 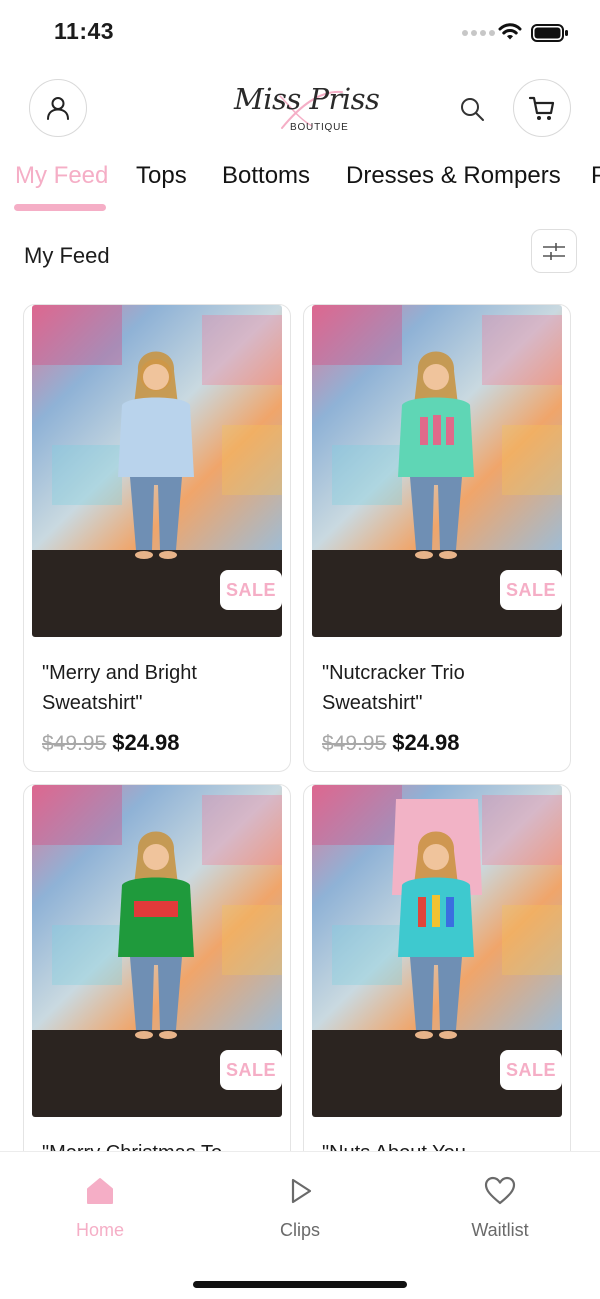 I want to click on category-tabs: My Feed Tops Bottoms Dresses & Rompers P, so click(x=300, y=184).